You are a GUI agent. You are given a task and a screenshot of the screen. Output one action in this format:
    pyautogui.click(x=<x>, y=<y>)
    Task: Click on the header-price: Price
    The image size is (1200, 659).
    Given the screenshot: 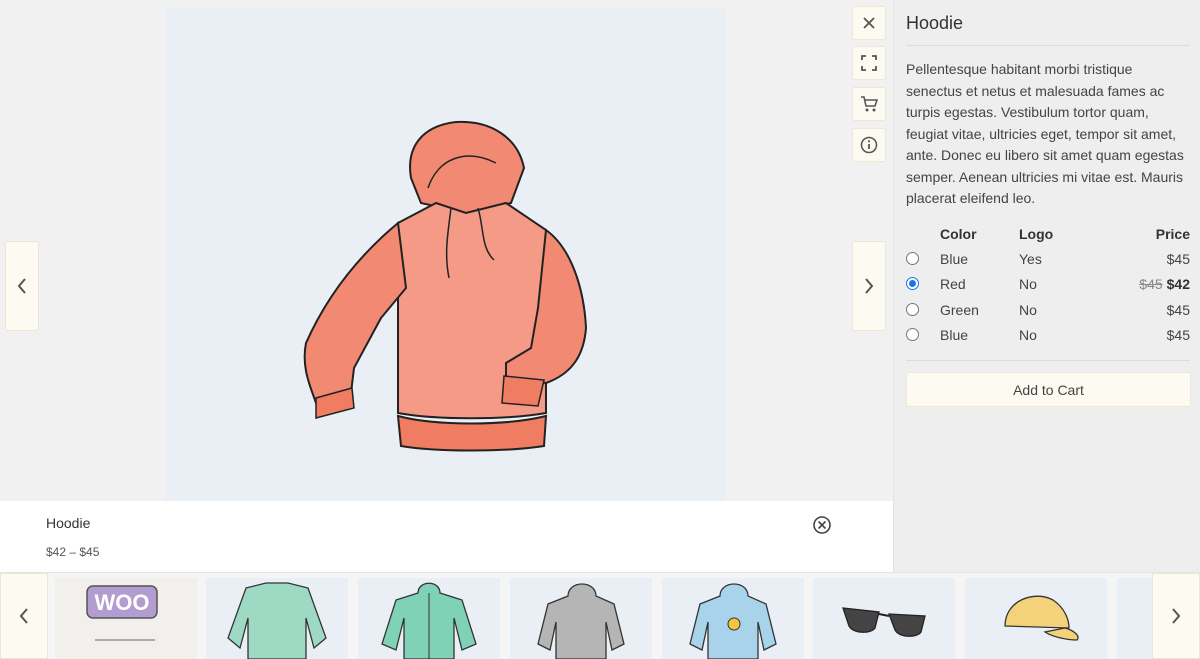 What is the action you would take?
    pyautogui.click(x=1172, y=234)
    